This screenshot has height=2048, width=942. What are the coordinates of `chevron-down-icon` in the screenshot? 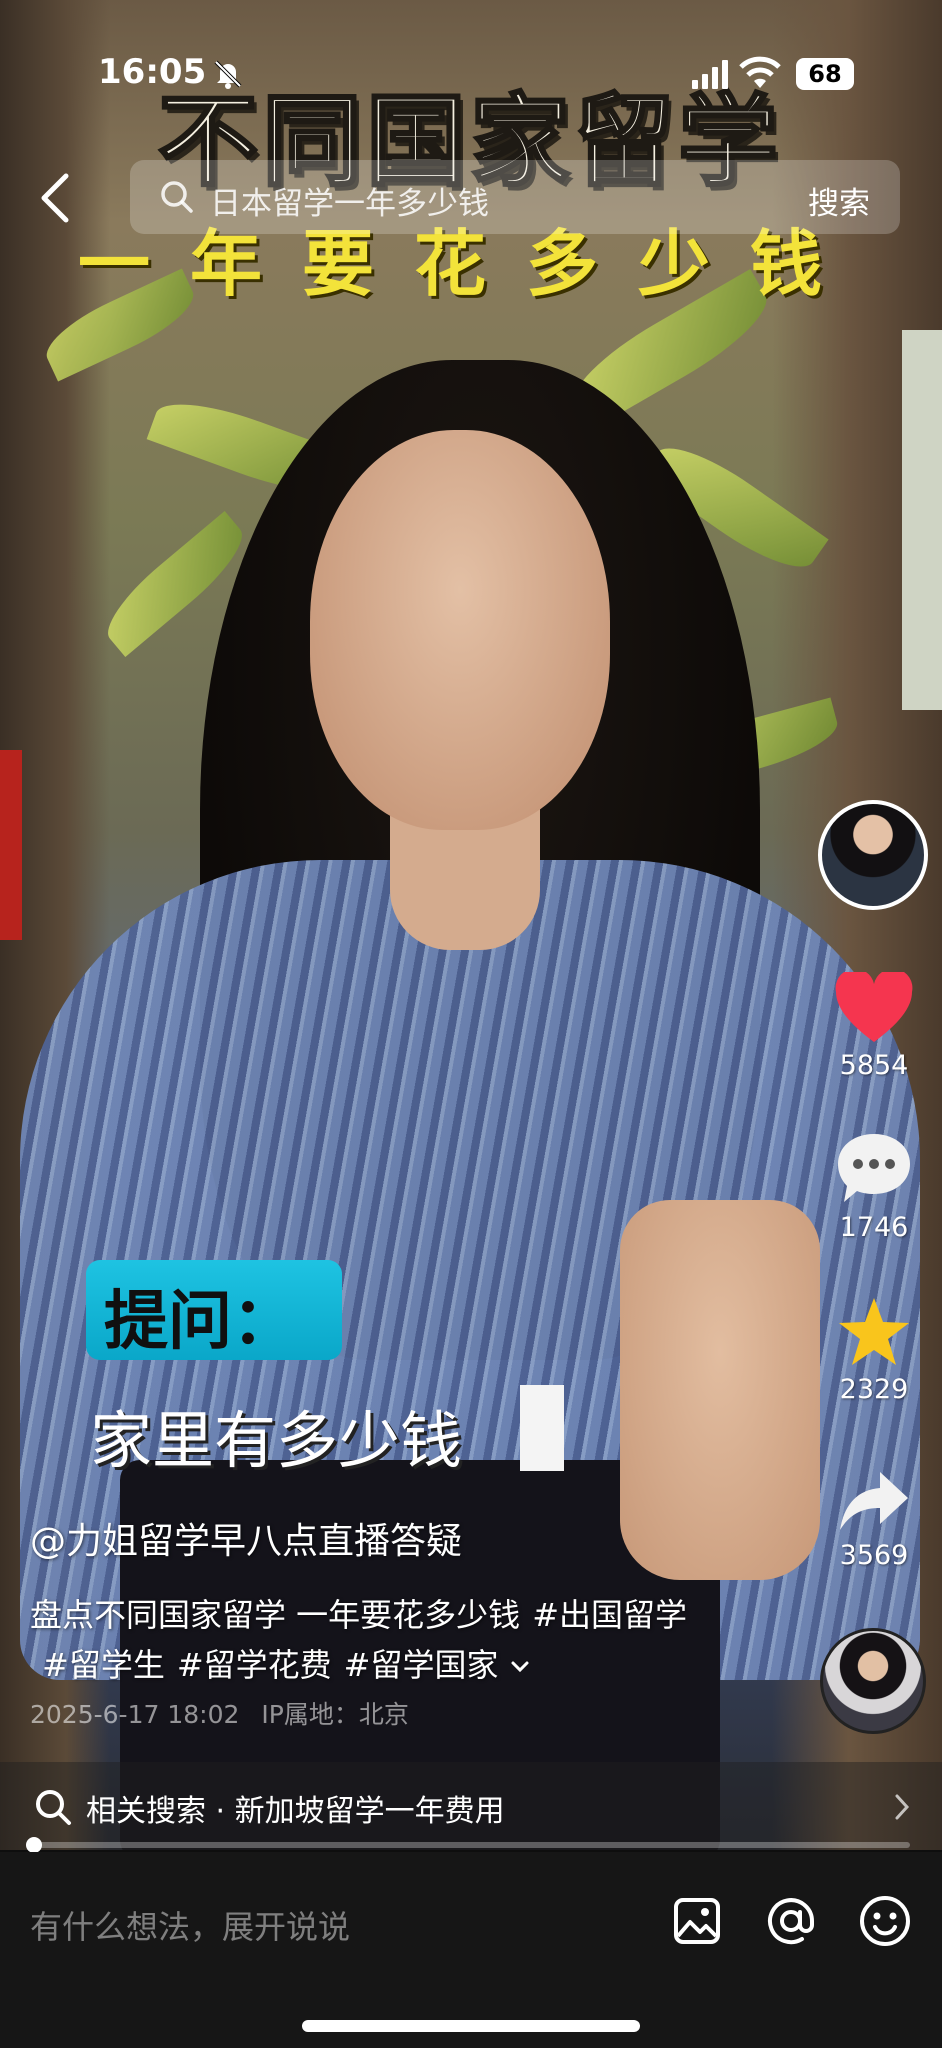 It's located at (520, 1667).